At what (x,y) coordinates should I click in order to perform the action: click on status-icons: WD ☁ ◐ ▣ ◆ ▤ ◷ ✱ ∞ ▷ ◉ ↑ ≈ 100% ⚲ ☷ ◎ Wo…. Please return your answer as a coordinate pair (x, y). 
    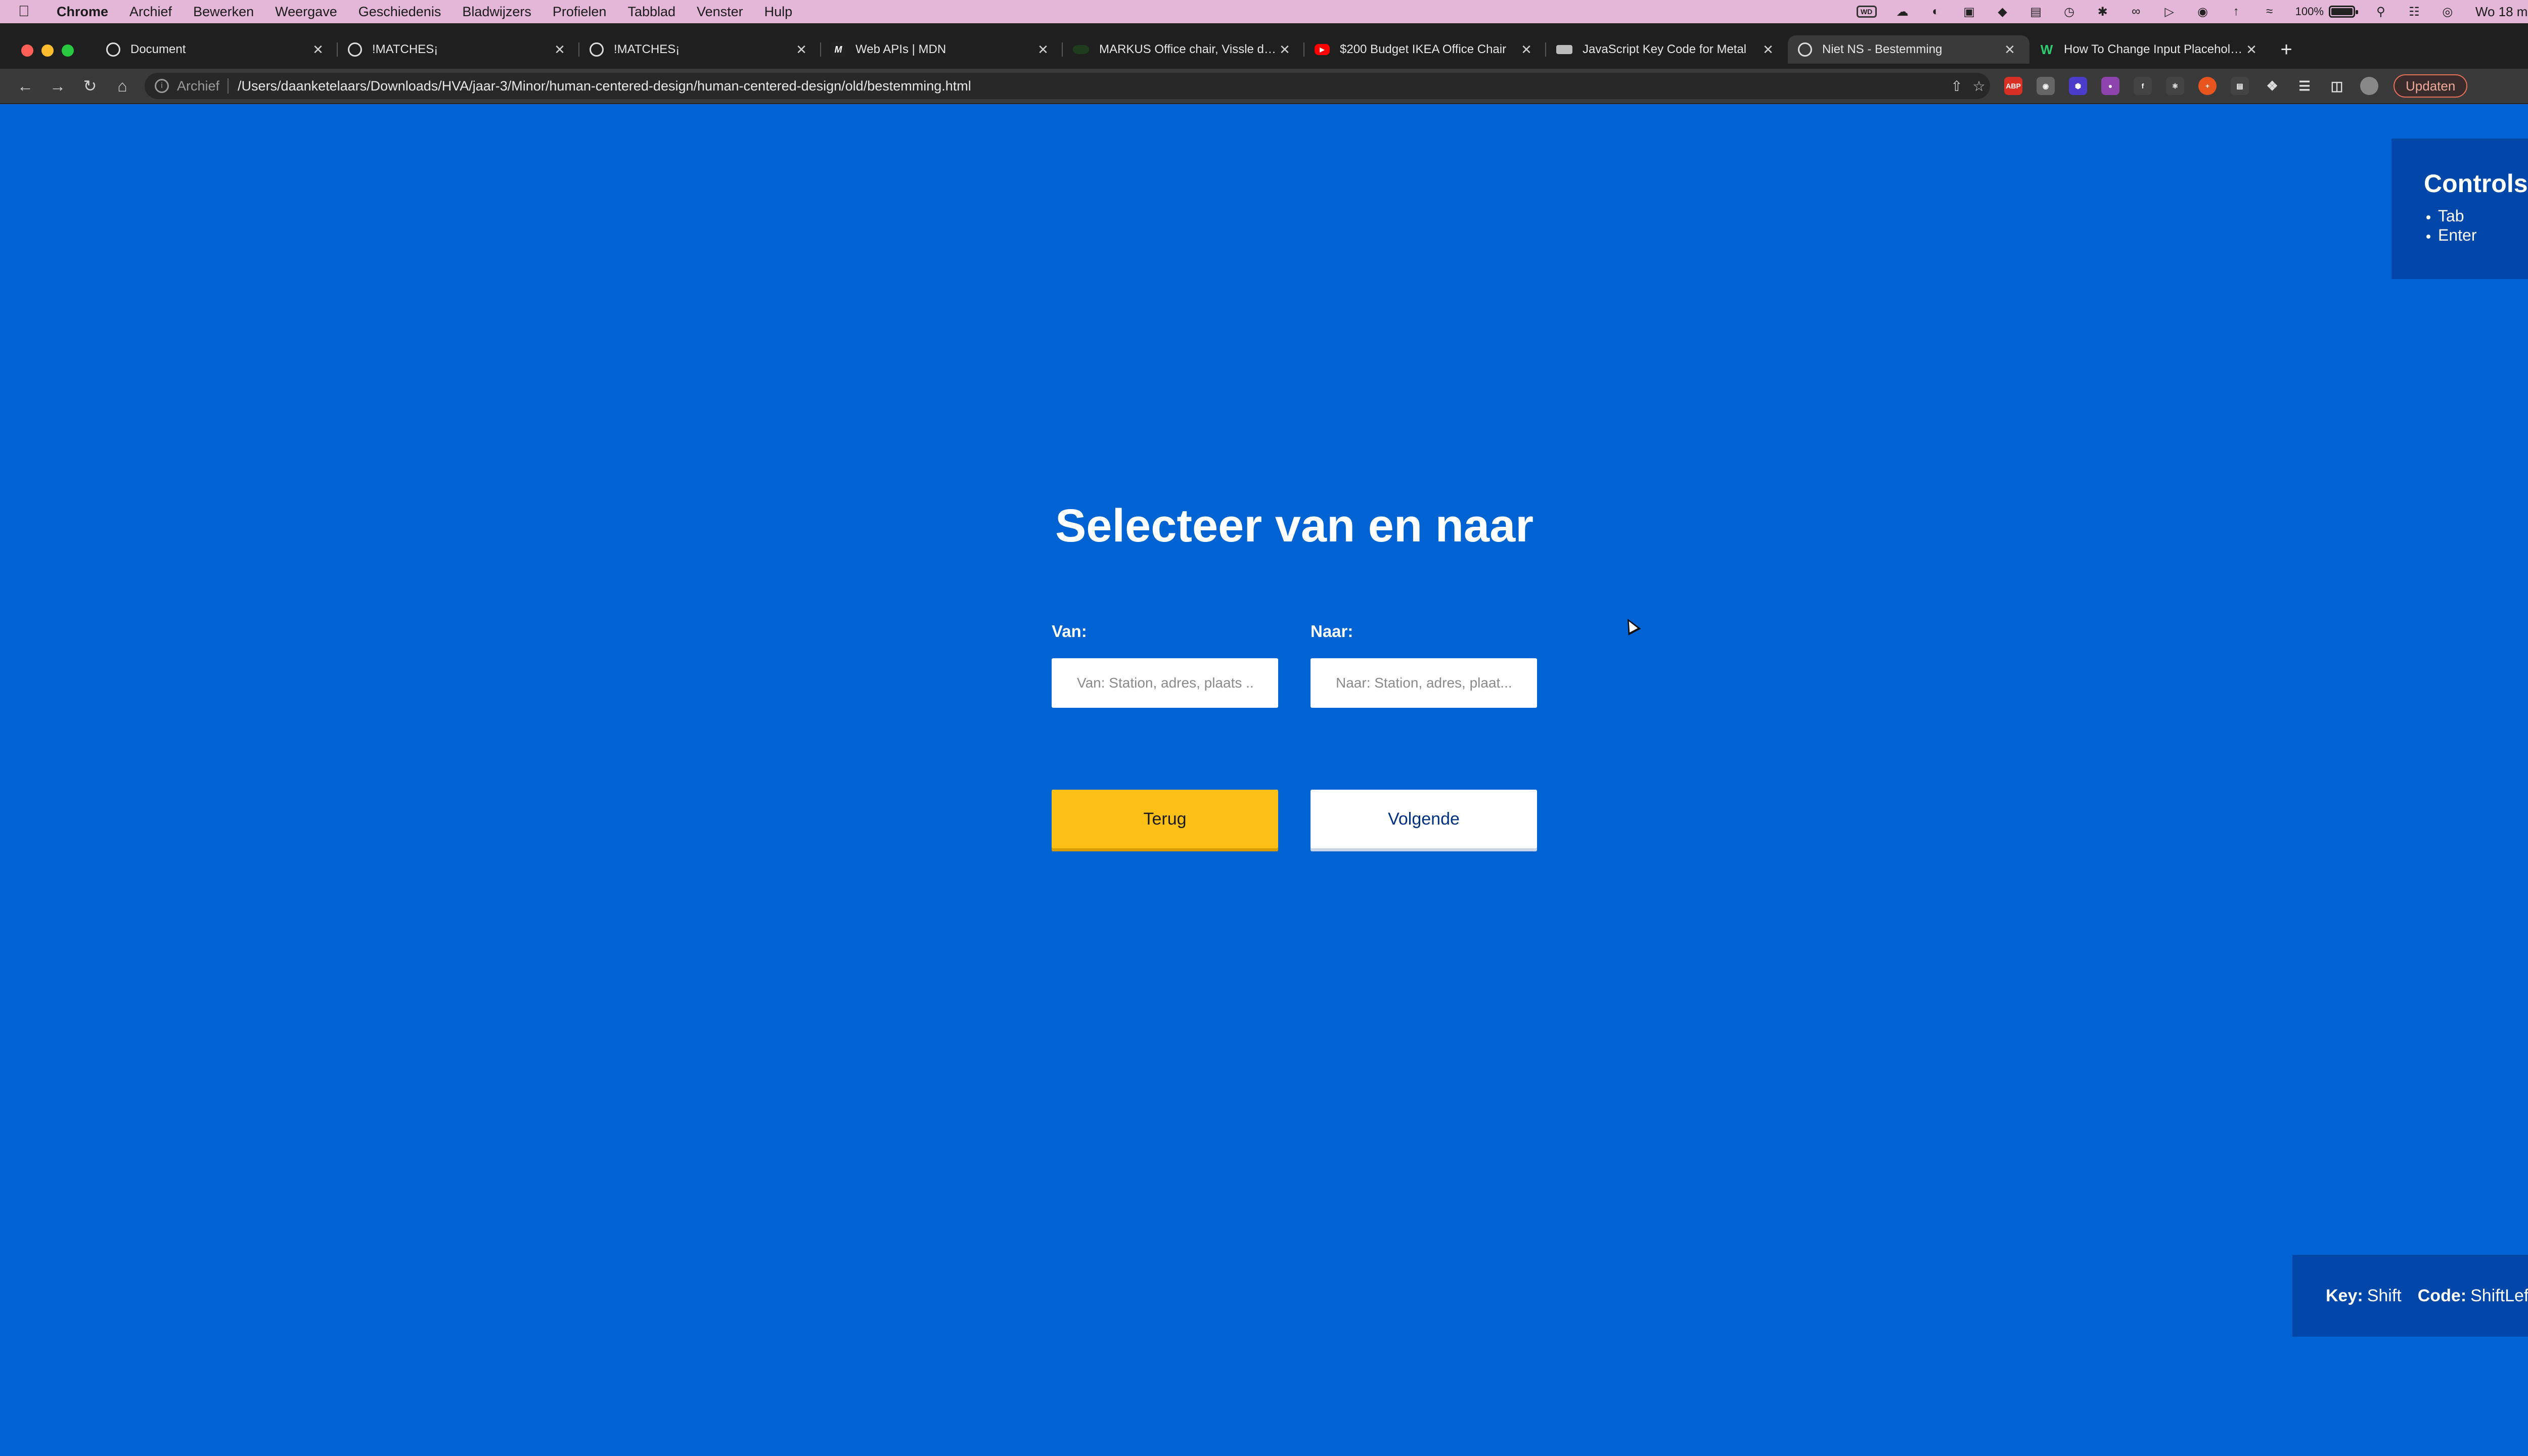
    Looking at the image, I should click on (2183, 11).